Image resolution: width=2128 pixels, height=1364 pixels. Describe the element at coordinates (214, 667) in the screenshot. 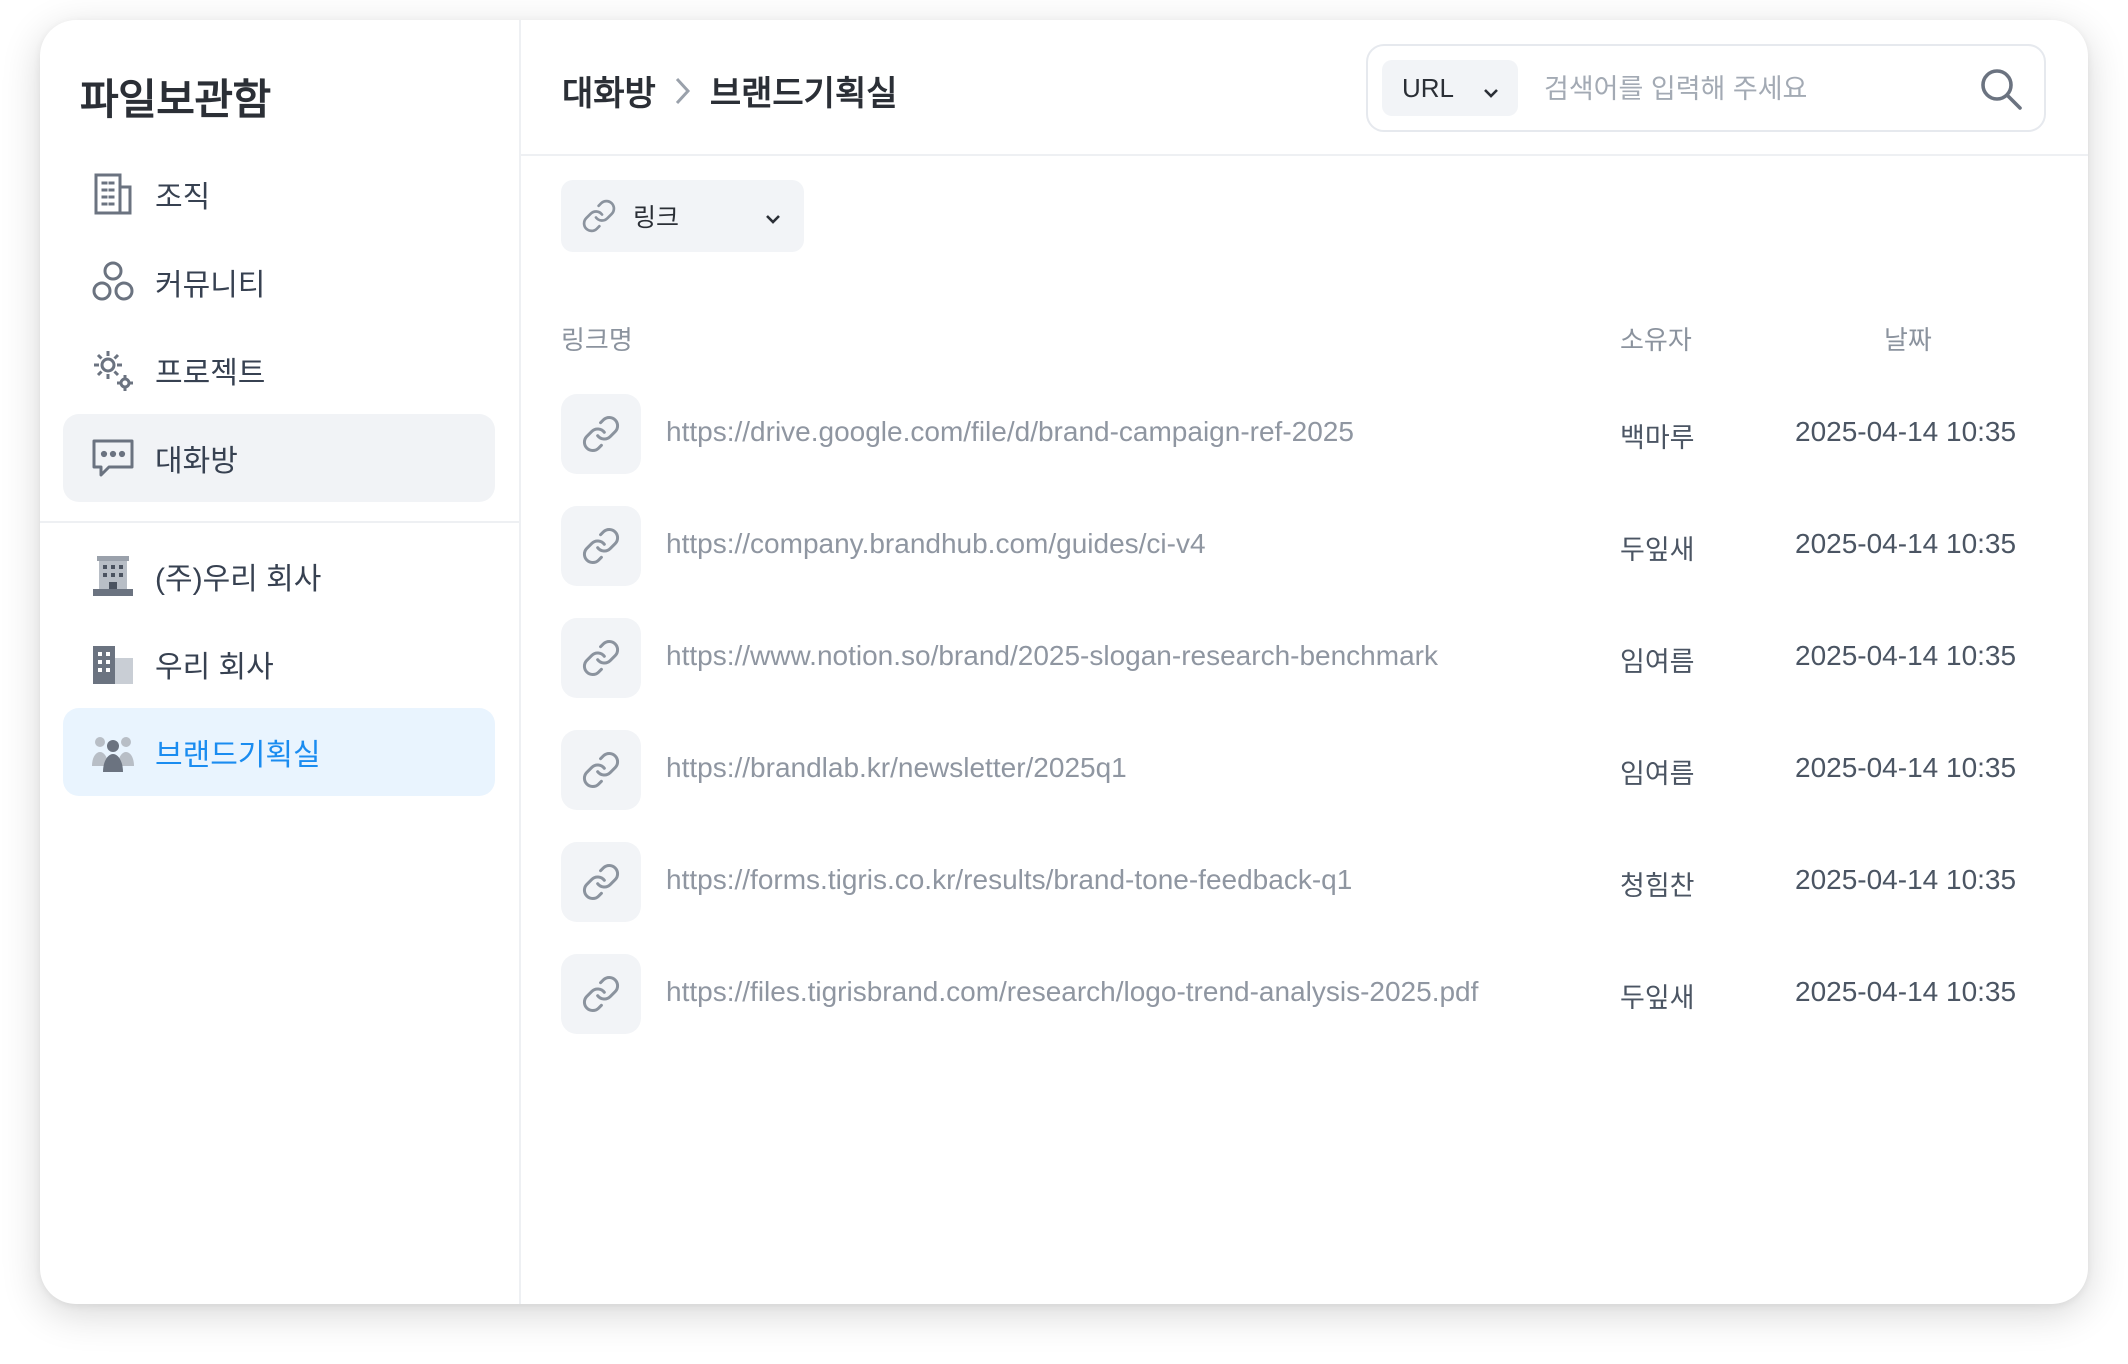

I see `sidebar-item-label: 우리 회사` at that location.